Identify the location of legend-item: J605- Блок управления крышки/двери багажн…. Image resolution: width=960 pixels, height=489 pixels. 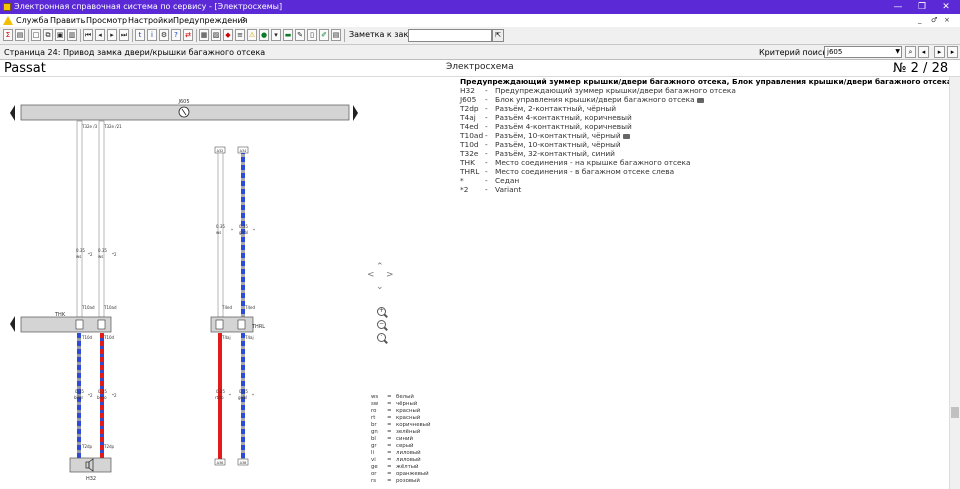
(706, 99).